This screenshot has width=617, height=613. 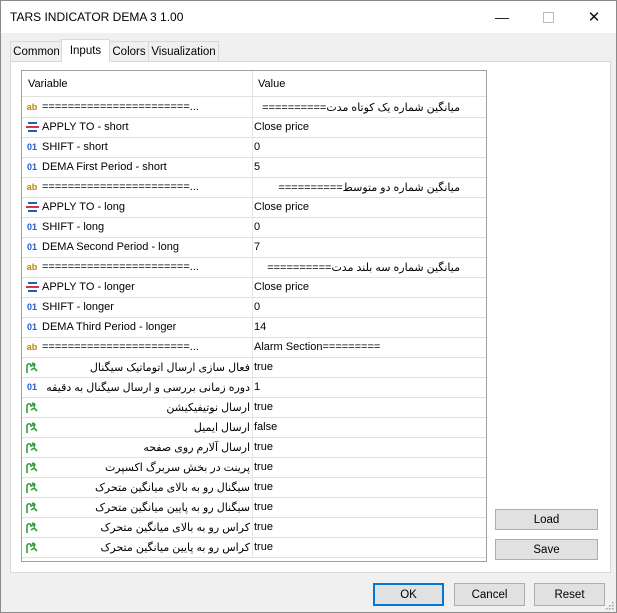 I want to click on table-row: 01 SHIFT - short 0, so click(x=254, y=147).